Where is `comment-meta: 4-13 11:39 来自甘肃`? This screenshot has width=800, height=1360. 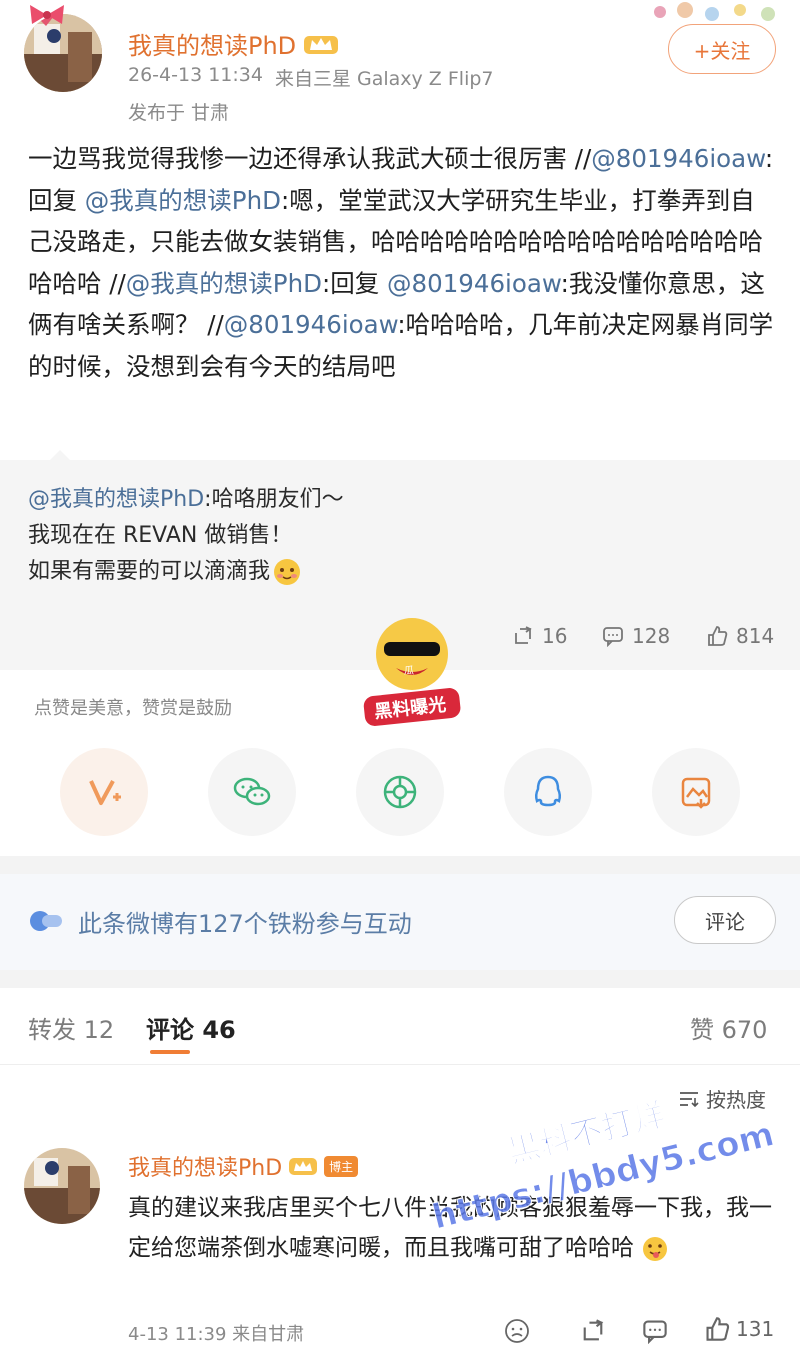 comment-meta: 4-13 11:39 来自甘肃 is located at coordinates (216, 1334).